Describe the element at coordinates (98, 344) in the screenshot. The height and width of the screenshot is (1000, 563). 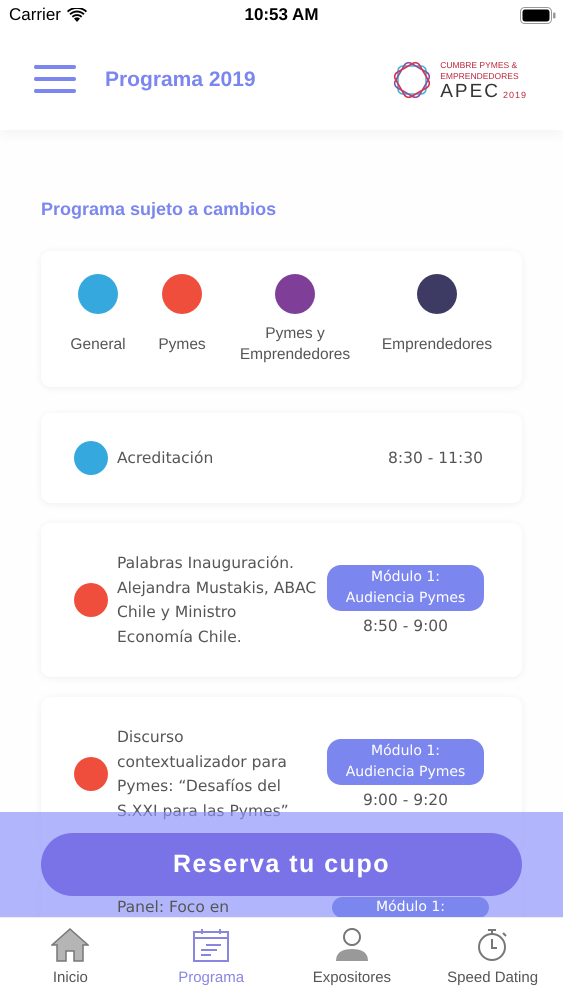
I see `category-label: General` at that location.